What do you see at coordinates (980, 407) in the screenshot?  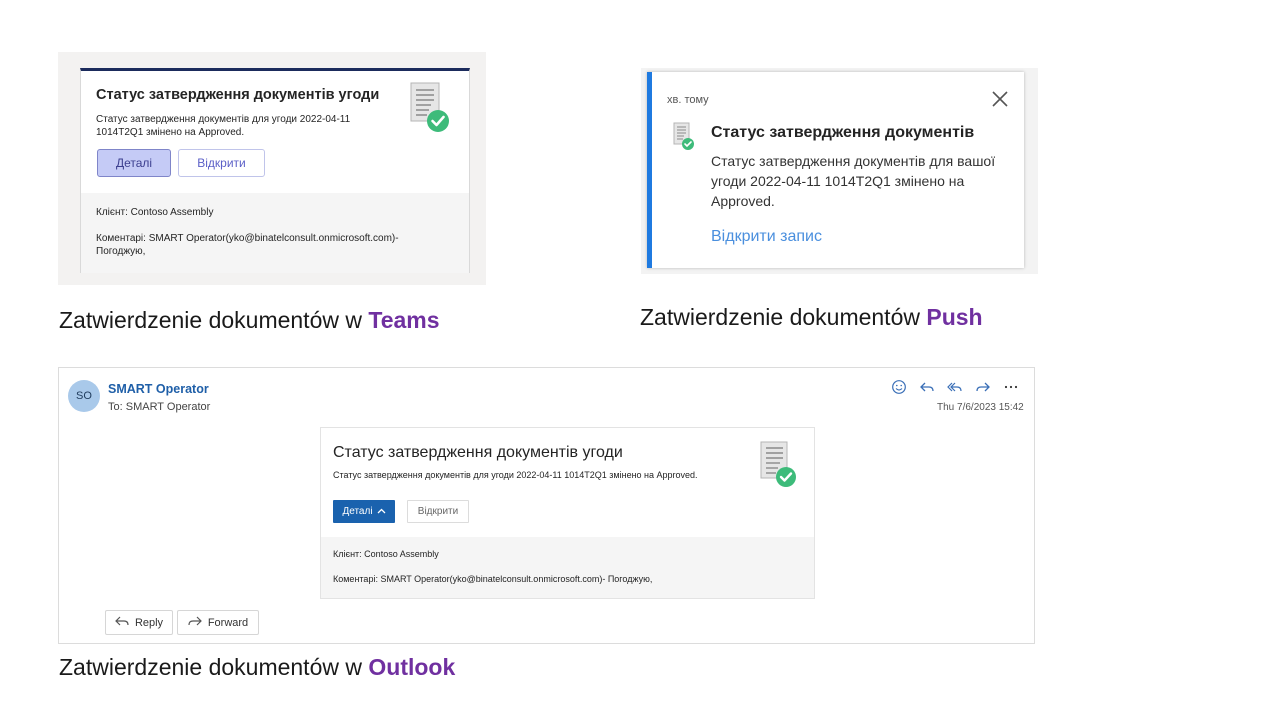 I see `message-date: Thu 7/6/2023 15:42` at bounding box center [980, 407].